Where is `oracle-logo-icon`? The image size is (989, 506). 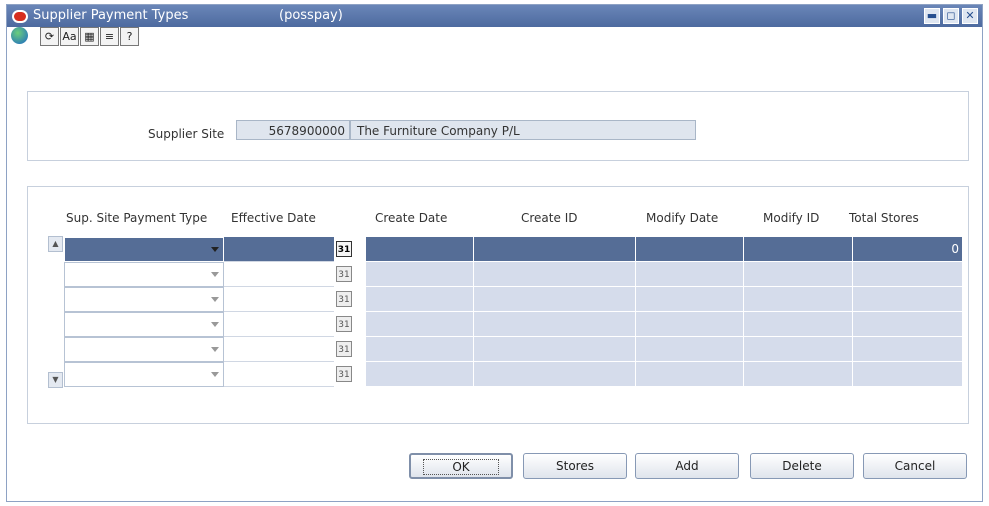 oracle-logo-icon is located at coordinates (20, 16).